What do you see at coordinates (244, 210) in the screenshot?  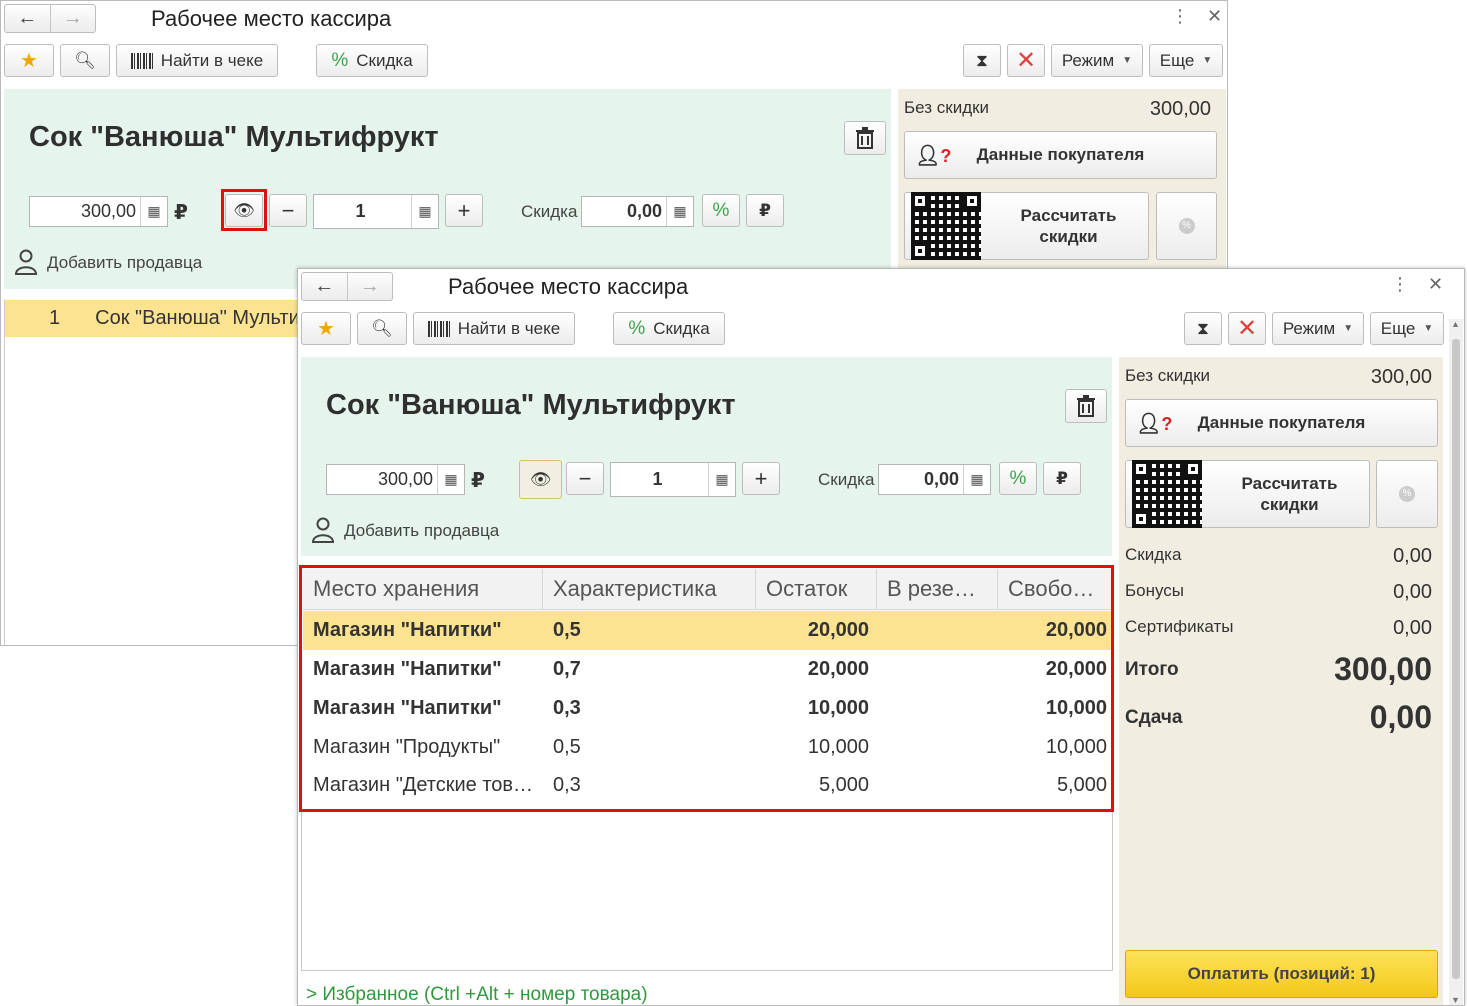 I see `eye-highlight-frame` at bounding box center [244, 210].